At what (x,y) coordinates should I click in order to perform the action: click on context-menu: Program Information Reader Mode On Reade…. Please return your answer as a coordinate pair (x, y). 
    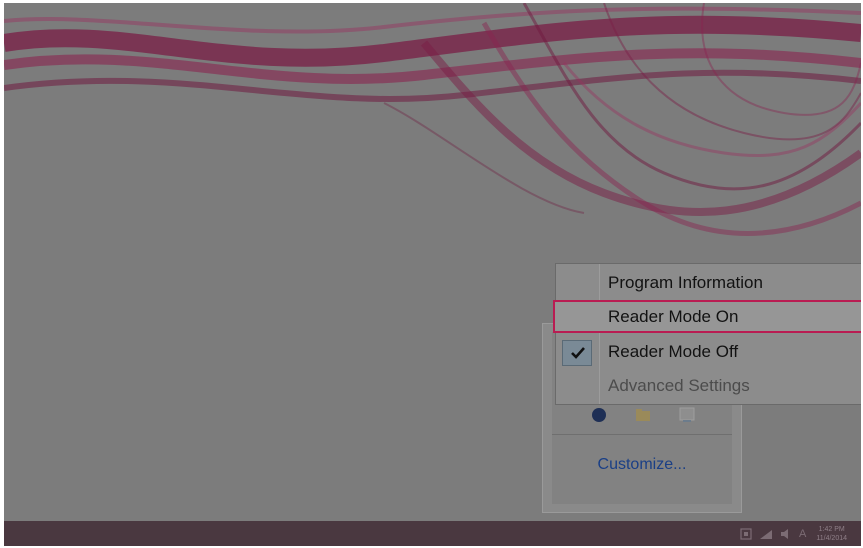
    Looking at the image, I should click on (707, 334).